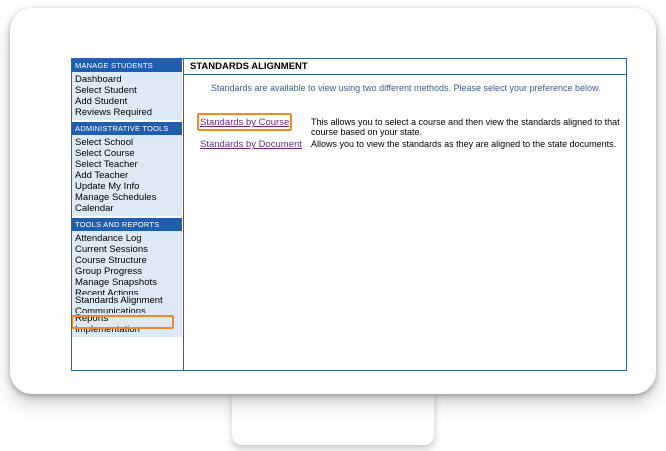 The width and height of the screenshot is (666, 451). What do you see at coordinates (128, 291) in the screenshot?
I see `sidebar-item-recent-actions: Recent Actions` at bounding box center [128, 291].